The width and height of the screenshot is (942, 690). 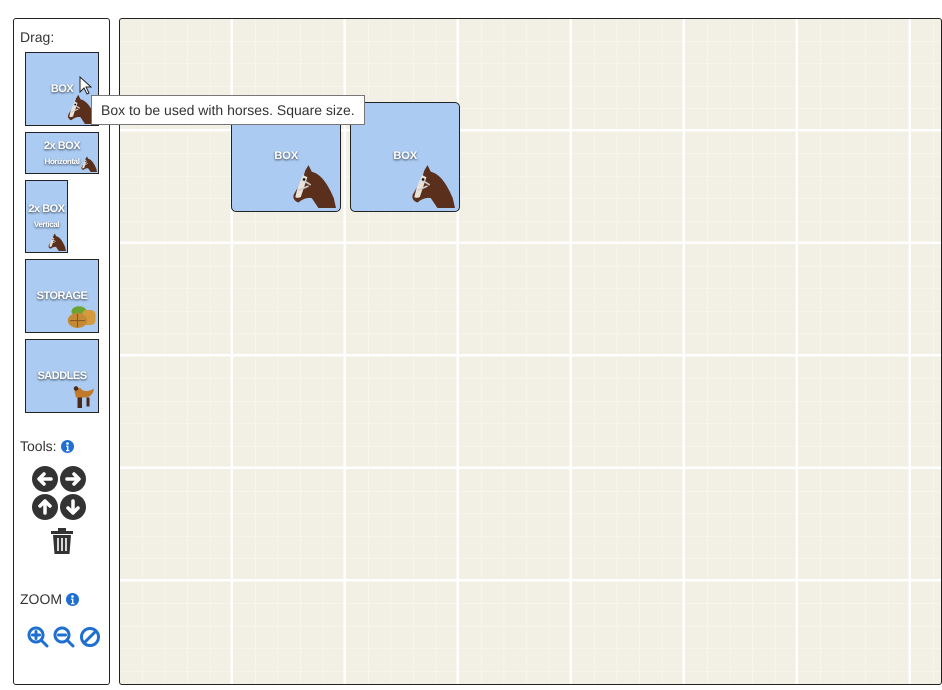 I want to click on tile-sublabel: Horizontal, so click(x=62, y=161).